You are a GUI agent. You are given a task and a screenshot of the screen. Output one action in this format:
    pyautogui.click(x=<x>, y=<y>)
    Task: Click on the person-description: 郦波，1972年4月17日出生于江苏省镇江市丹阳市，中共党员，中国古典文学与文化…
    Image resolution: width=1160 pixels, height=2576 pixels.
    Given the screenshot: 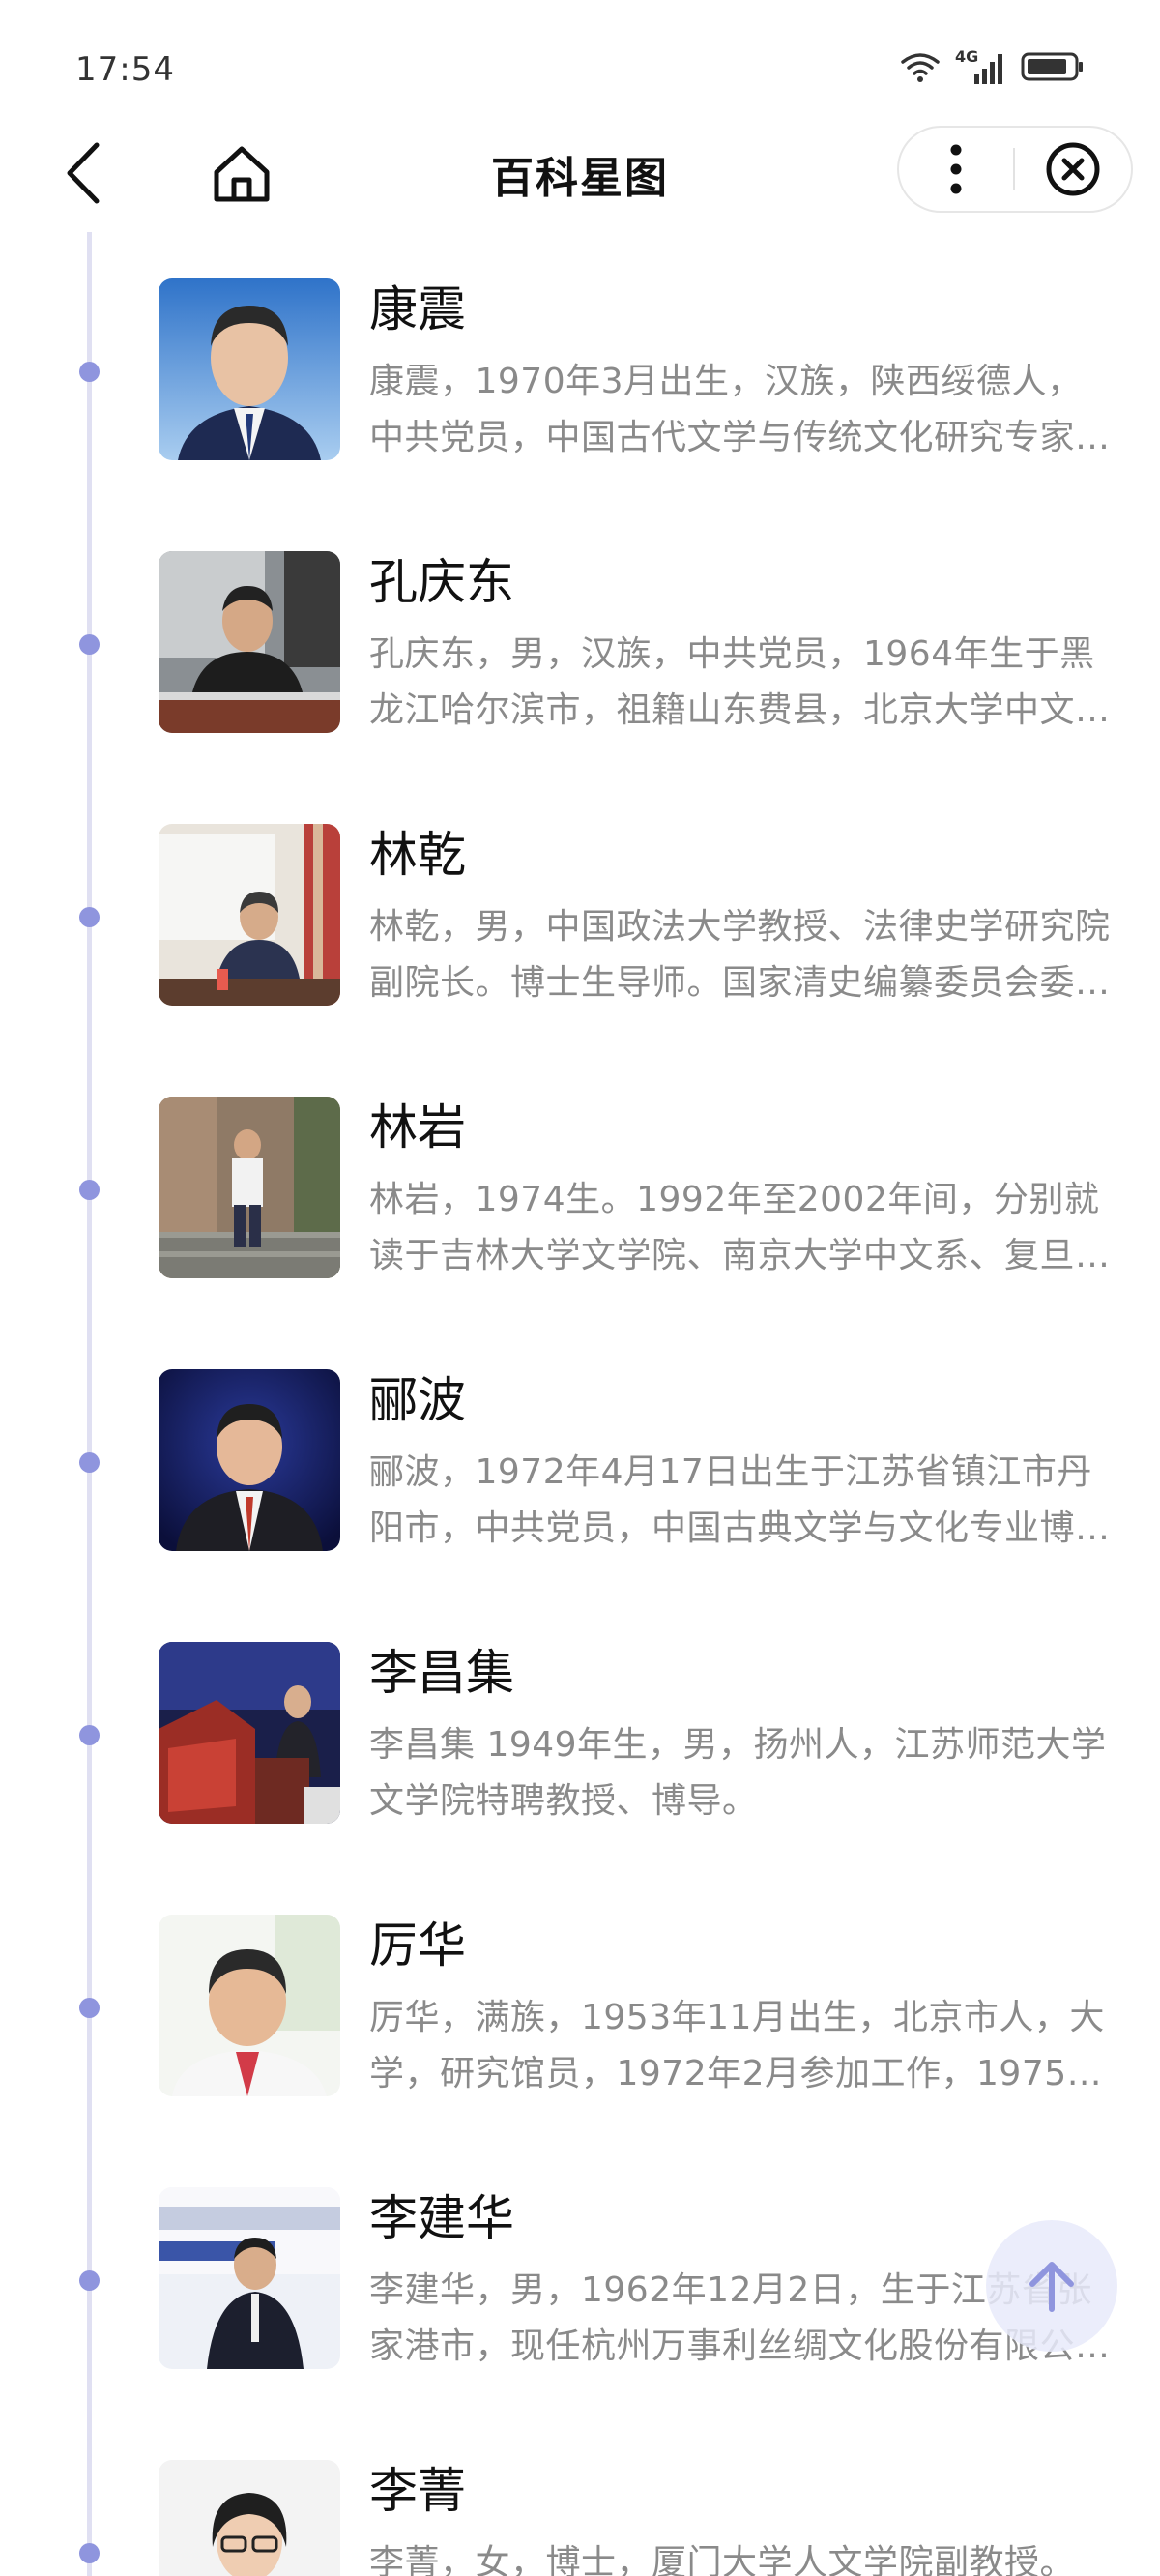 What is the action you would take?
    pyautogui.click(x=730, y=1500)
    